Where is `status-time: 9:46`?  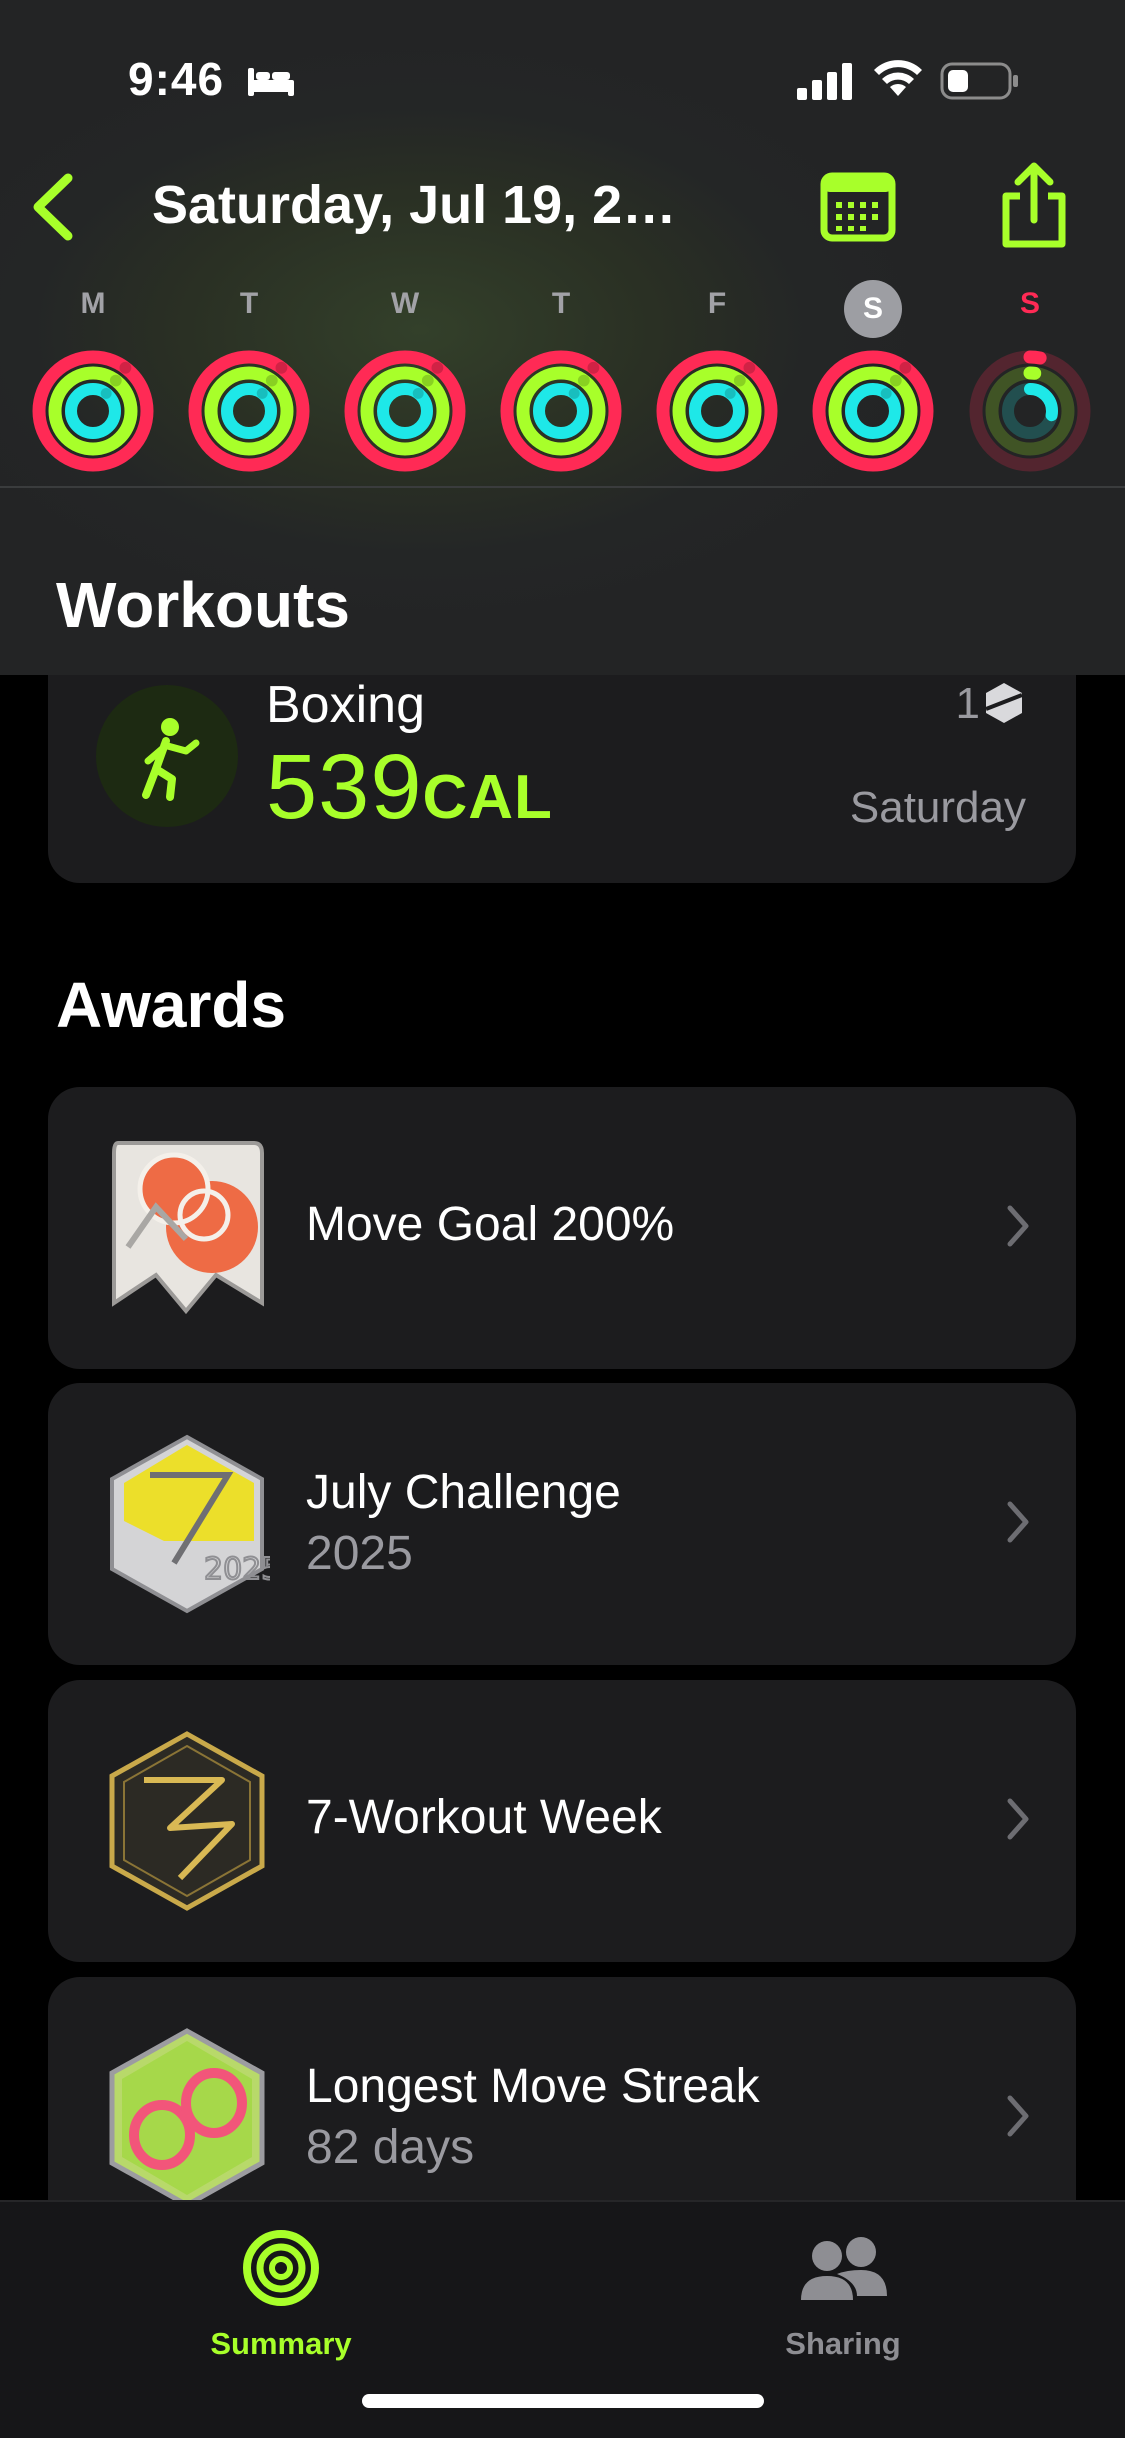
status-time: 9:46 is located at coordinates (176, 79).